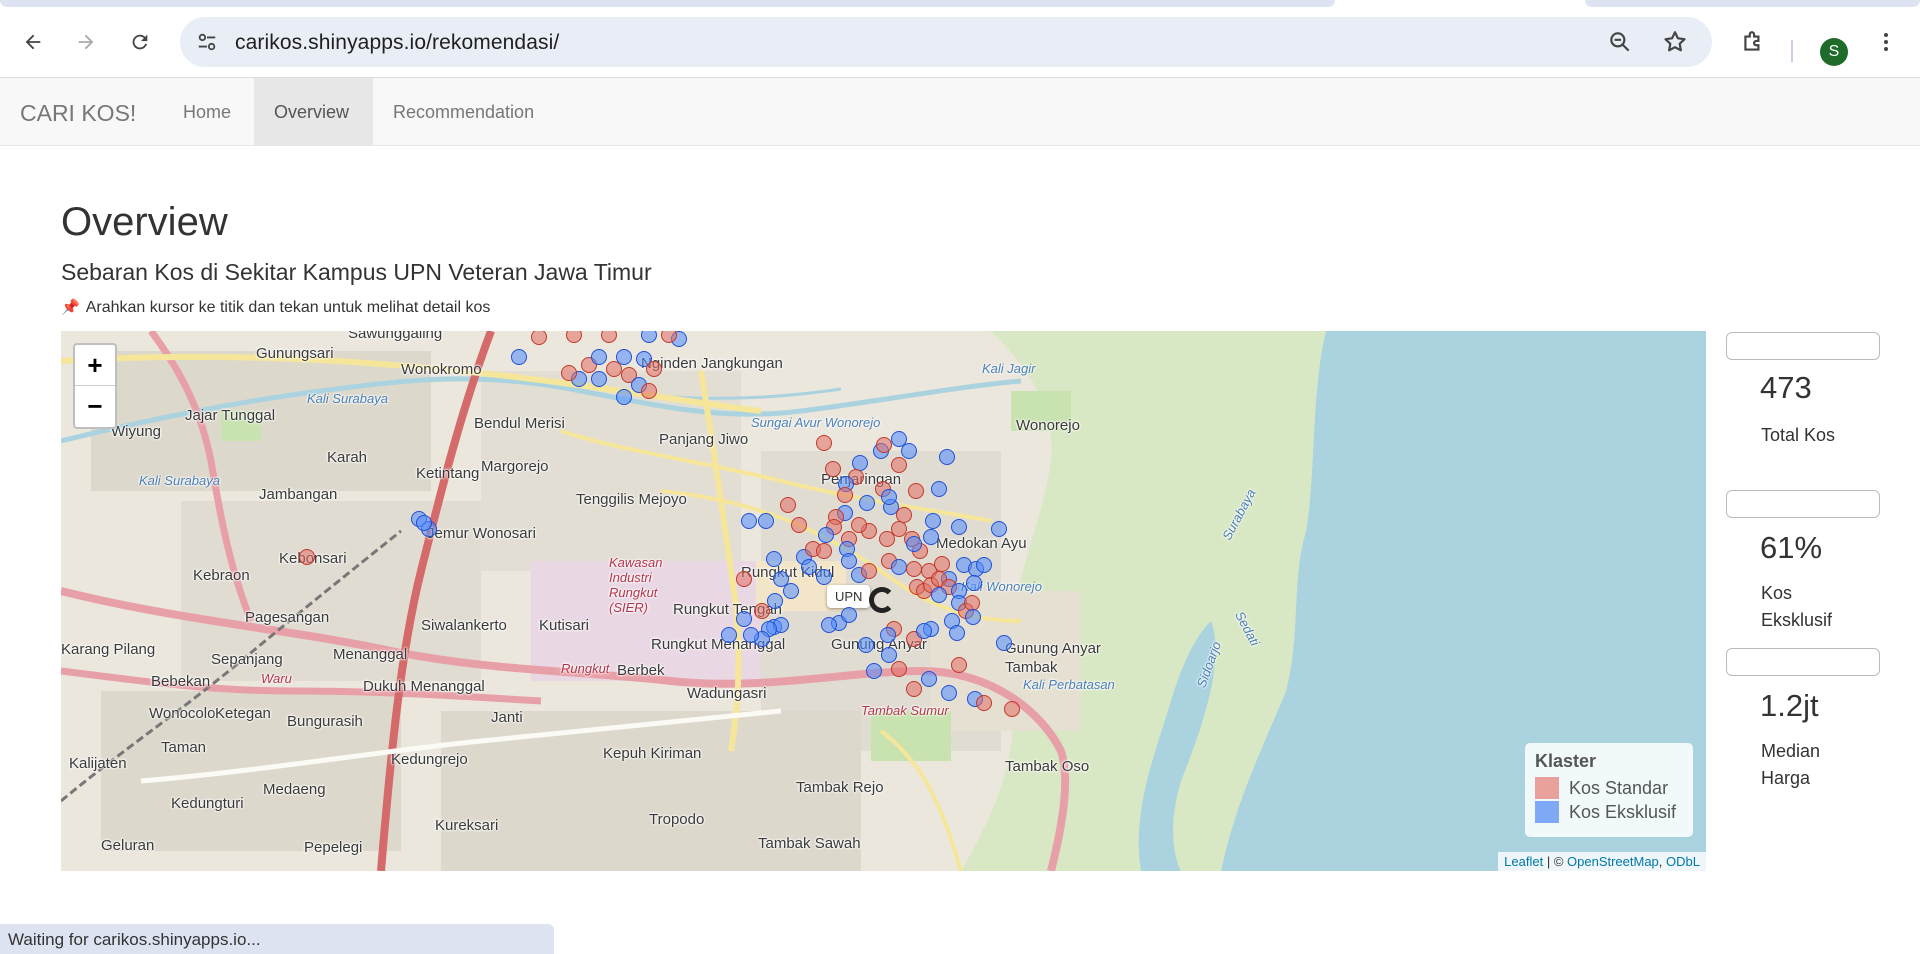 The height and width of the screenshot is (954, 1920). Describe the element at coordinates (1613, 861) in the screenshot. I see `osm-link: OpenStreetMap` at that location.